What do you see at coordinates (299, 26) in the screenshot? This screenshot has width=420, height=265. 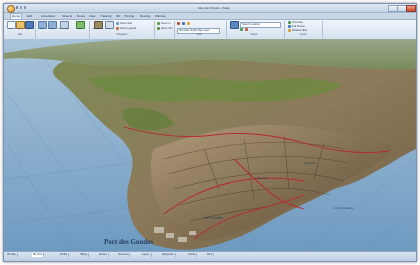 I see `full-screen-label: Full Screen` at bounding box center [299, 26].